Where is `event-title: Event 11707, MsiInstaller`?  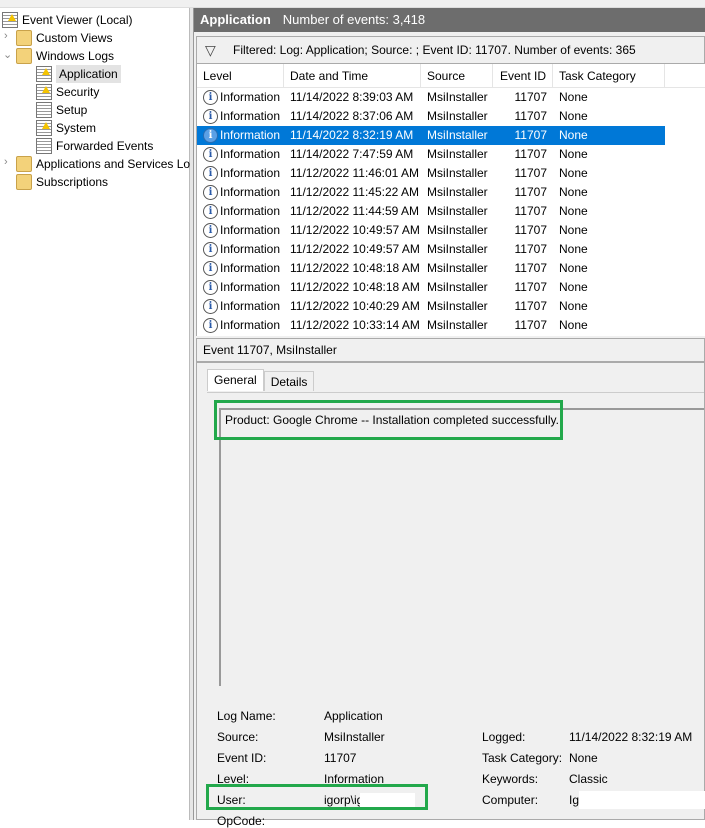 event-title: Event 11707, MsiInstaller is located at coordinates (450, 351).